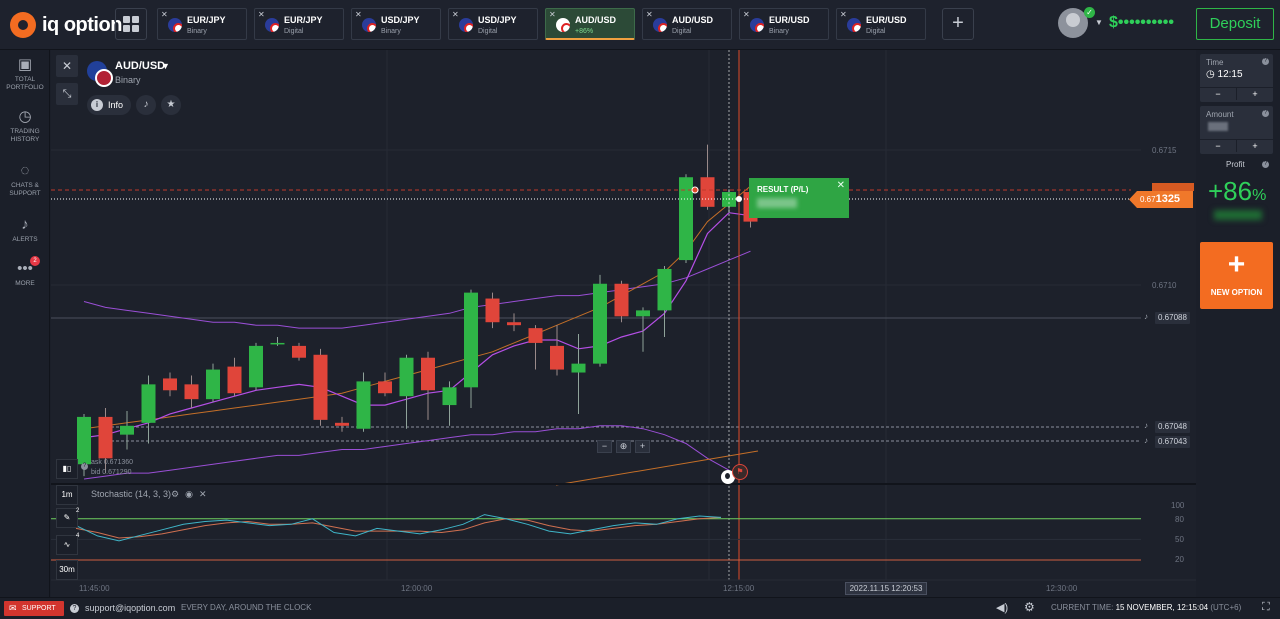 The height and width of the screenshot is (619, 1280). I want to click on add-tab-button: +, so click(958, 24).